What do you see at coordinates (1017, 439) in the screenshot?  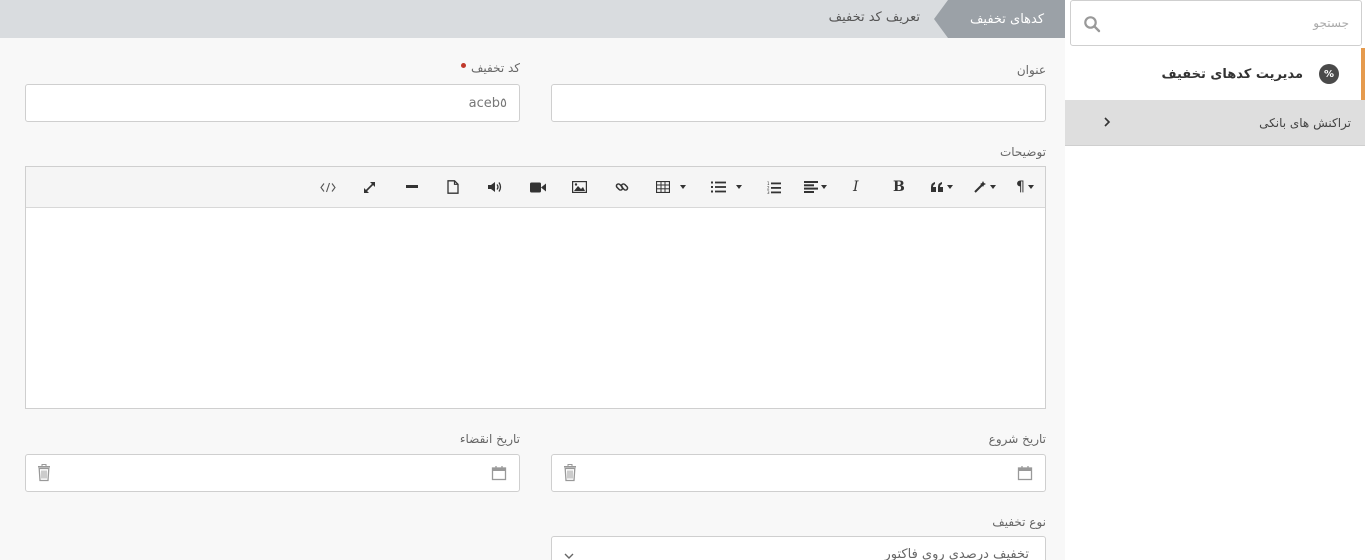 I see `start-date-label: تاریخ شروع` at bounding box center [1017, 439].